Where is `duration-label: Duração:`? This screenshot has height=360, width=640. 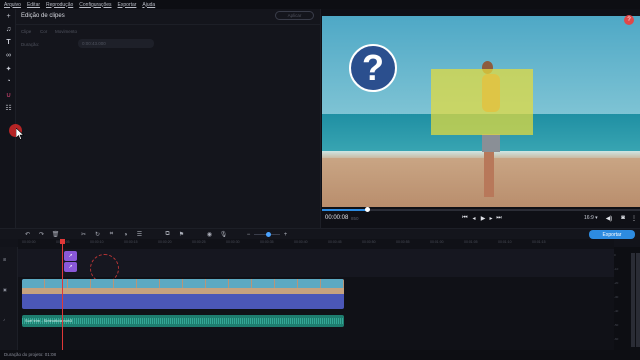 duration-label: Duração: is located at coordinates (30, 44).